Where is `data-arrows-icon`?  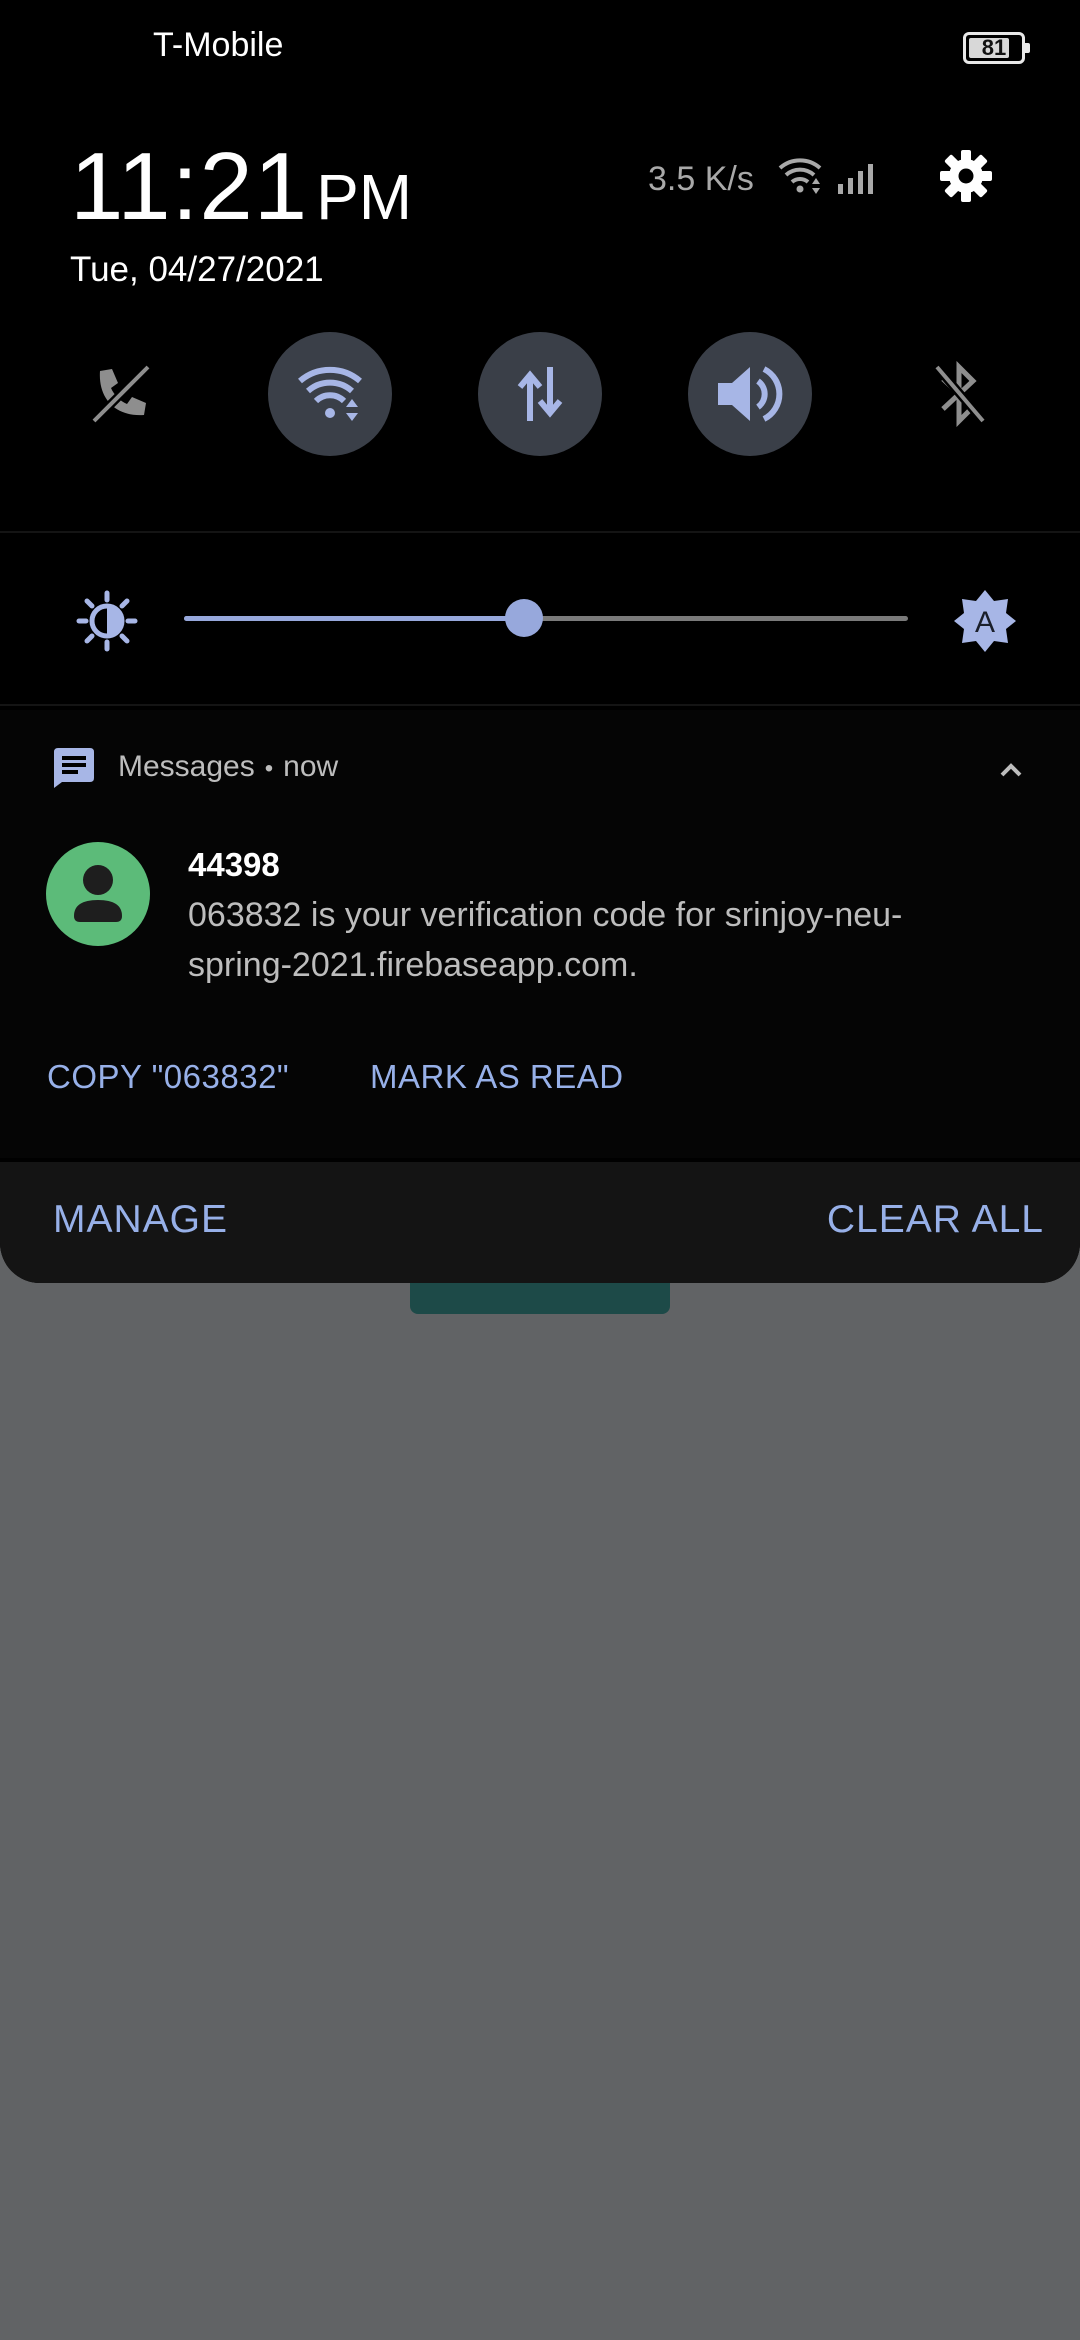
data-arrows-icon is located at coordinates (540, 394).